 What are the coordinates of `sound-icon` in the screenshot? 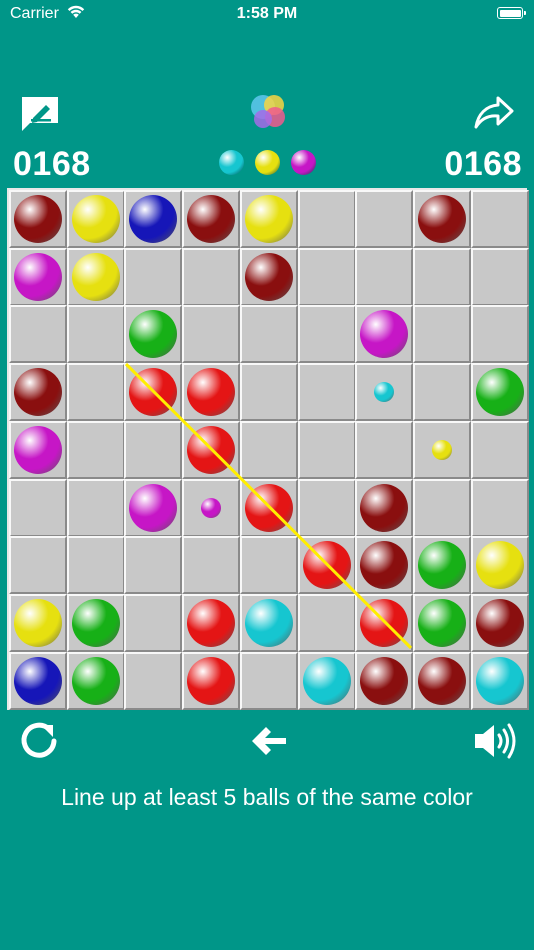 It's located at (495, 741).